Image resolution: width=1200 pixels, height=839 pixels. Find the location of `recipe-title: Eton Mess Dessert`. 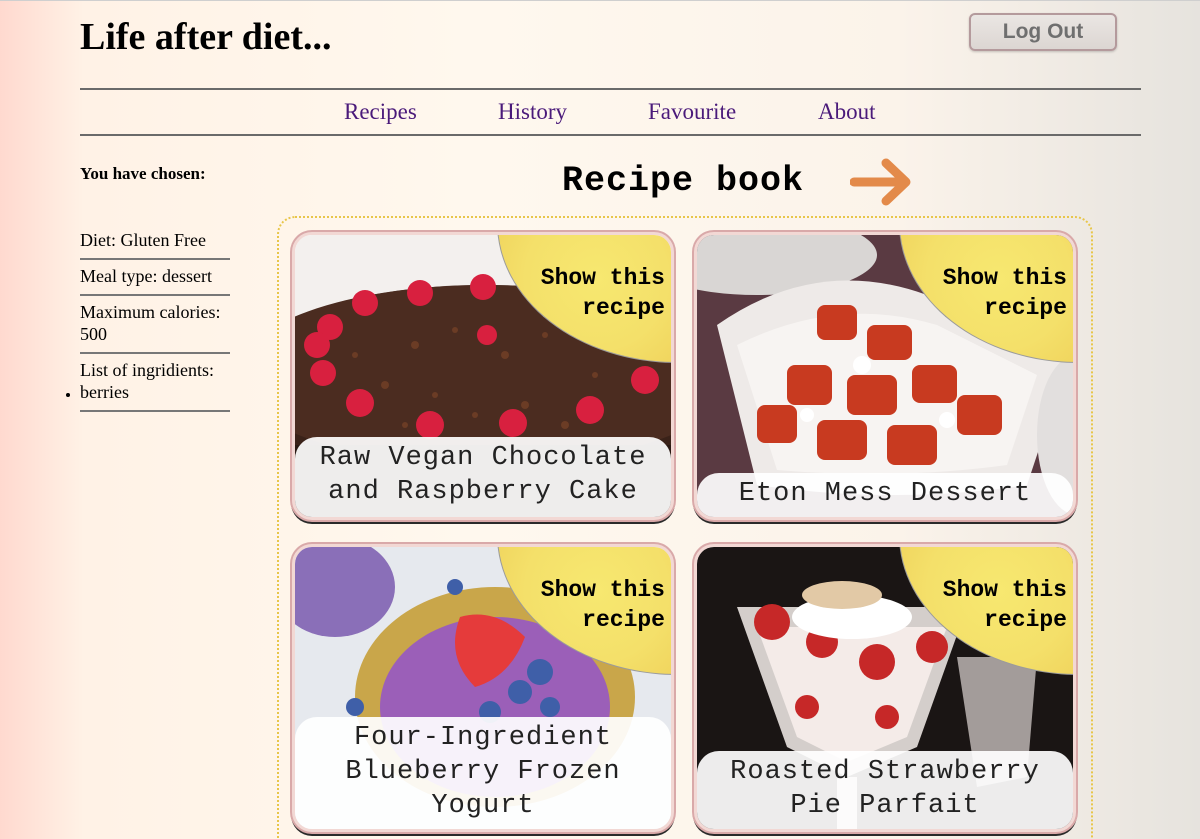

recipe-title: Eton Mess Dessert is located at coordinates (885, 495).